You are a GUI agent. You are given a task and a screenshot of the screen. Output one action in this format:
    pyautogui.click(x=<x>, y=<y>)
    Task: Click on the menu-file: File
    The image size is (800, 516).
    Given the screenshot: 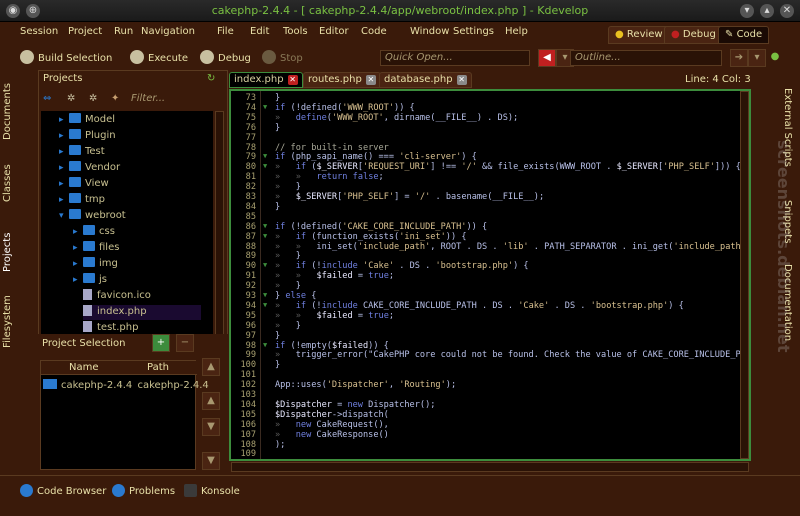 What is the action you would take?
    pyautogui.click(x=225, y=31)
    